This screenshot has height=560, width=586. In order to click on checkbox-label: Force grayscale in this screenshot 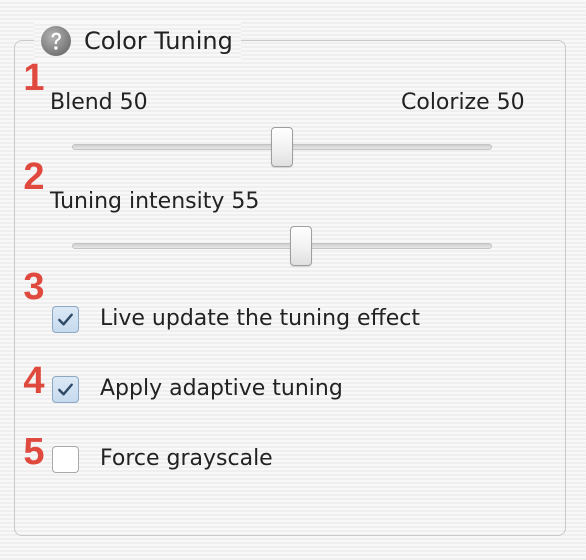, I will do `click(186, 458)`.